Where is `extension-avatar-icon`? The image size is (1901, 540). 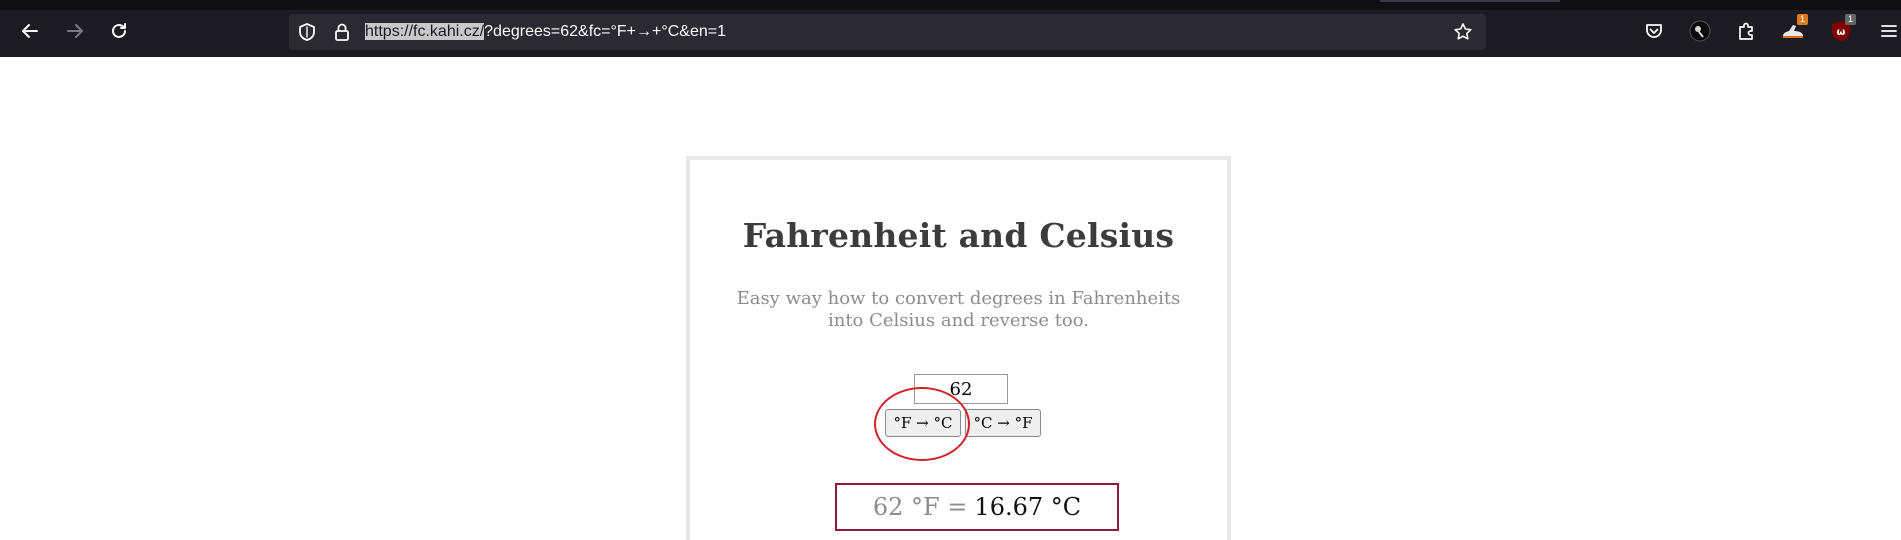
extension-avatar-icon is located at coordinates (1700, 31).